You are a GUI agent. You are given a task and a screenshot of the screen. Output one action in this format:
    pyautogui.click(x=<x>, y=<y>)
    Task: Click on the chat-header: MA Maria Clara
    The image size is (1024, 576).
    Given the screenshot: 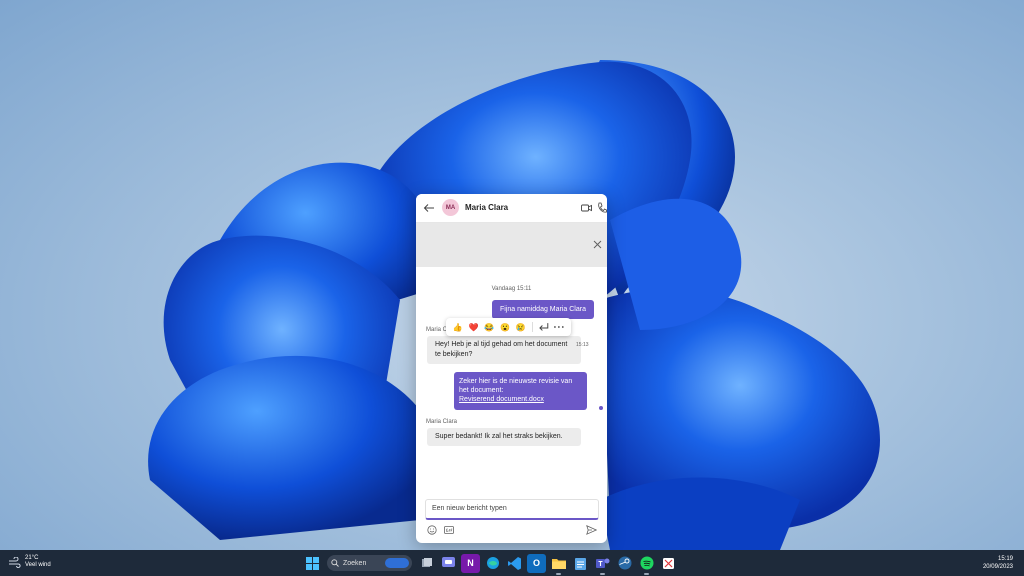 What is the action you would take?
    pyautogui.click(x=511, y=208)
    